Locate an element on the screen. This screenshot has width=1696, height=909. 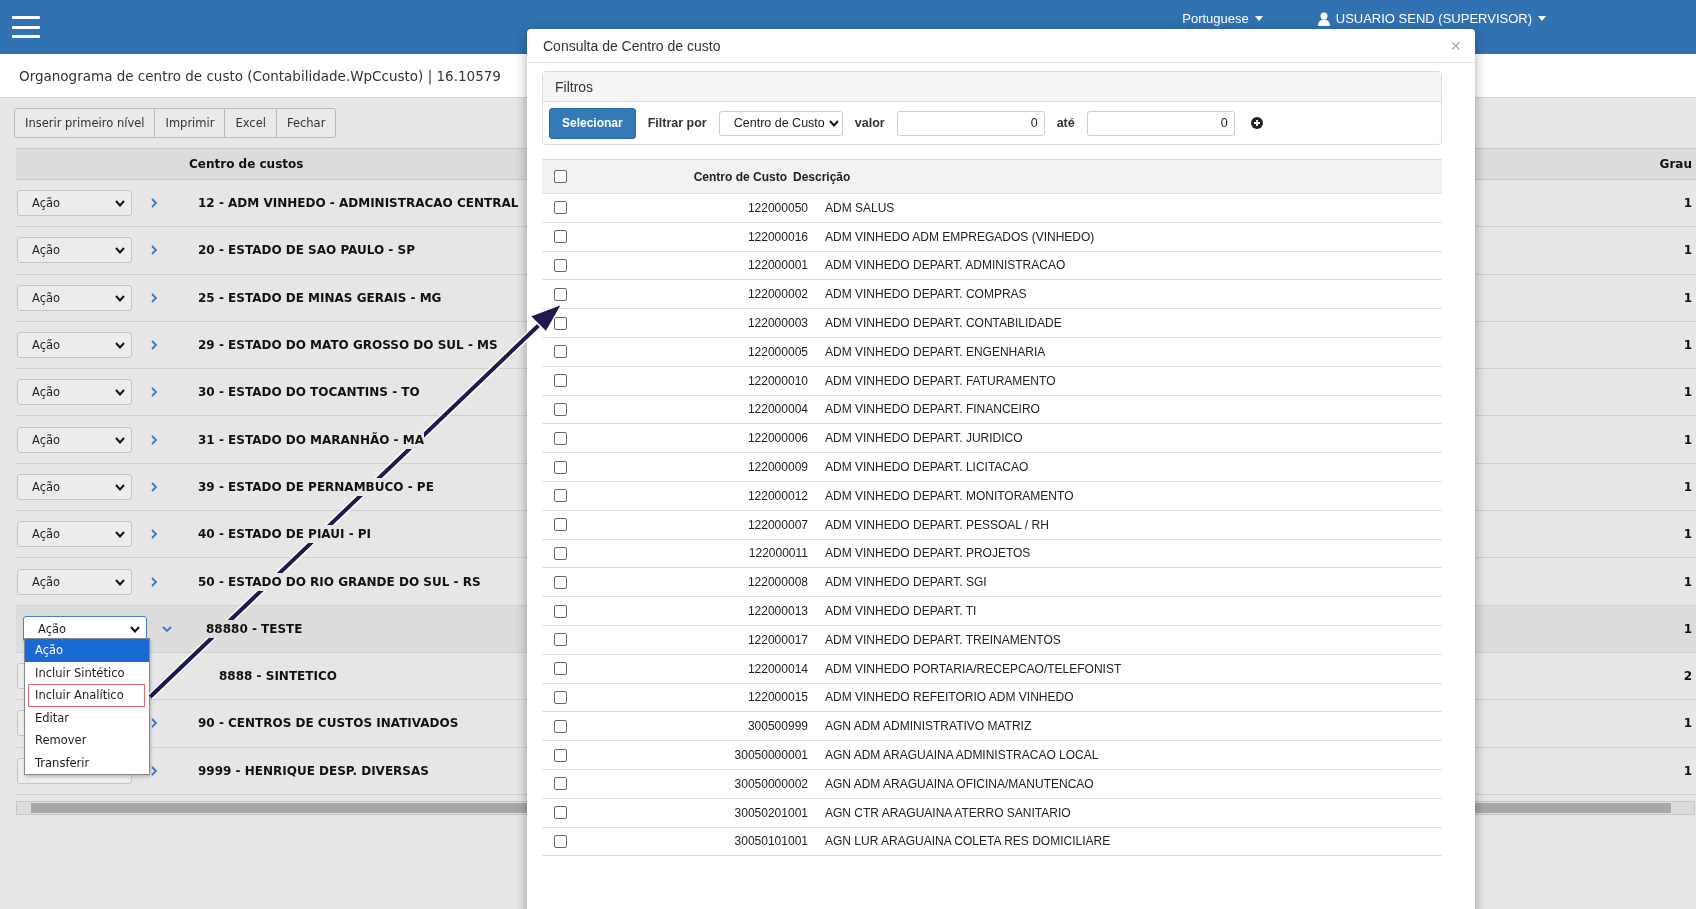
grau-cell: 2 is located at coordinates (1687, 676).